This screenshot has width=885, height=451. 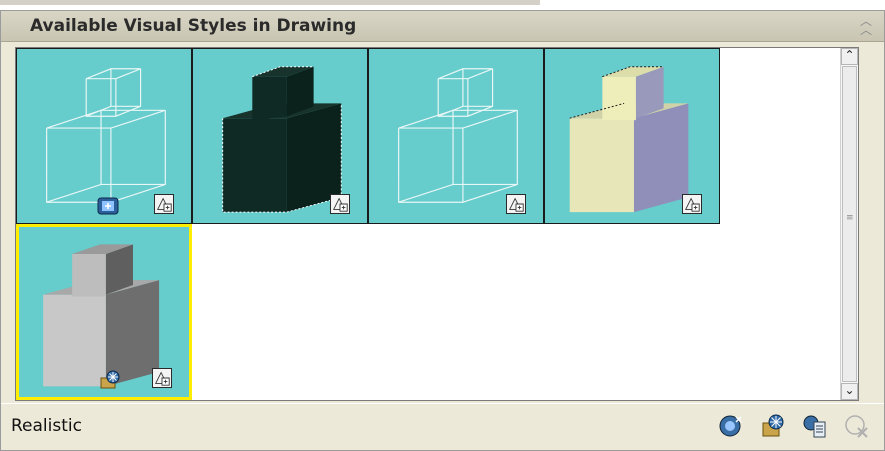 What do you see at coordinates (794, 426) in the screenshot?
I see `visual-styles-toolbar` at bounding box center [794, 426].